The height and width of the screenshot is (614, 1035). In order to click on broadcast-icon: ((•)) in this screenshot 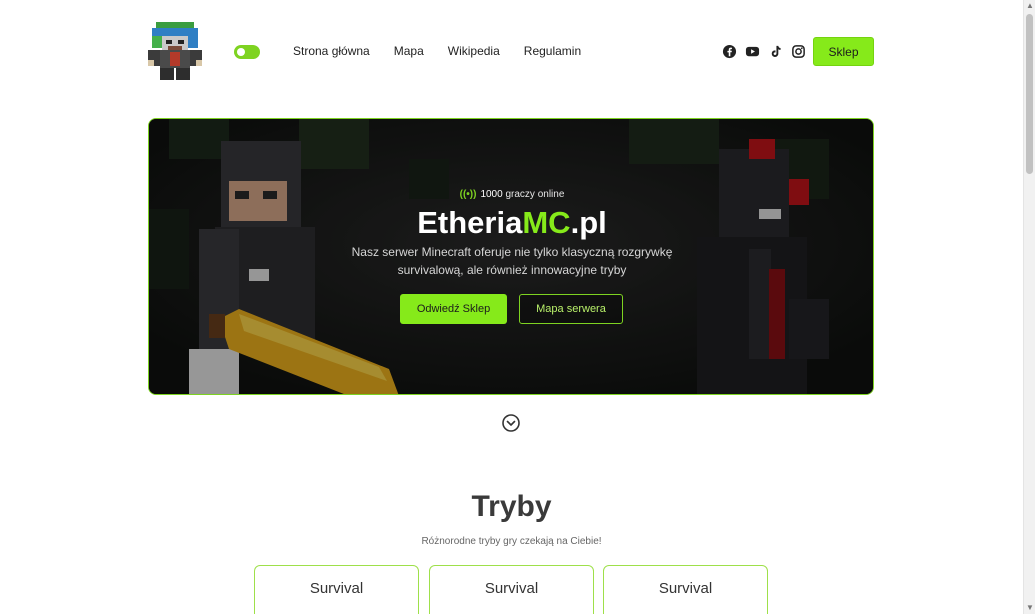, I will do `click(468, 194)`.